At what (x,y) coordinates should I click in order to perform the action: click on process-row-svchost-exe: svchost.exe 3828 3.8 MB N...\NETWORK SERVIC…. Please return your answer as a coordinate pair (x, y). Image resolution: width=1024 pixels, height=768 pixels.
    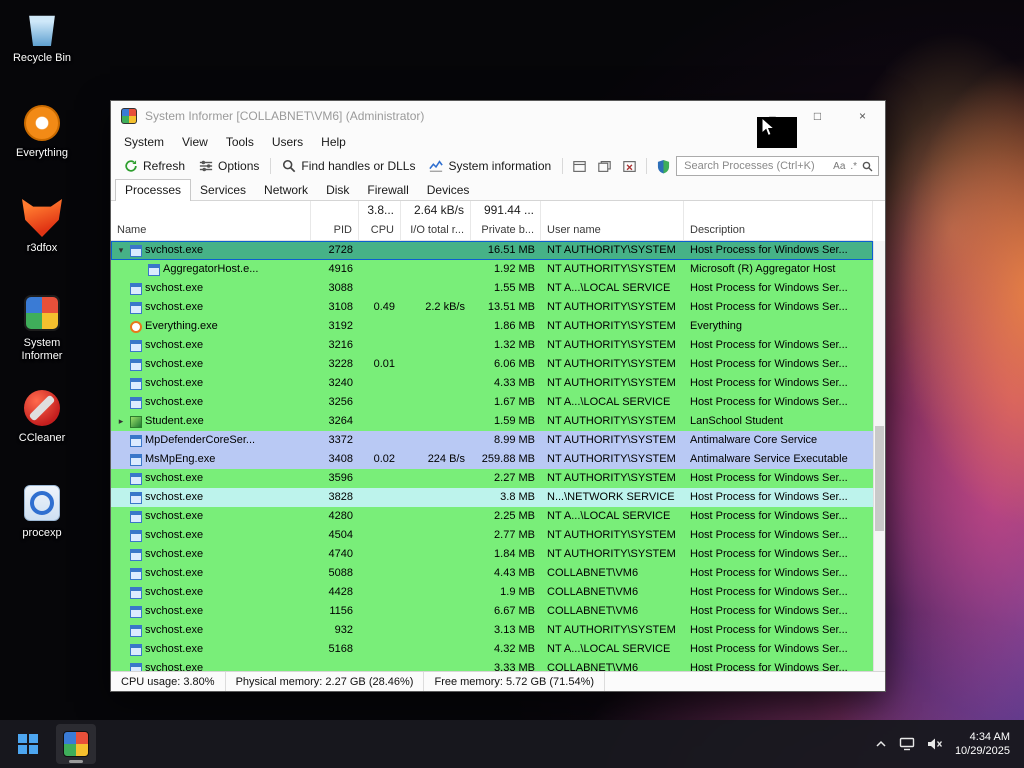
    Looking at the image, I should click on (492, 497).